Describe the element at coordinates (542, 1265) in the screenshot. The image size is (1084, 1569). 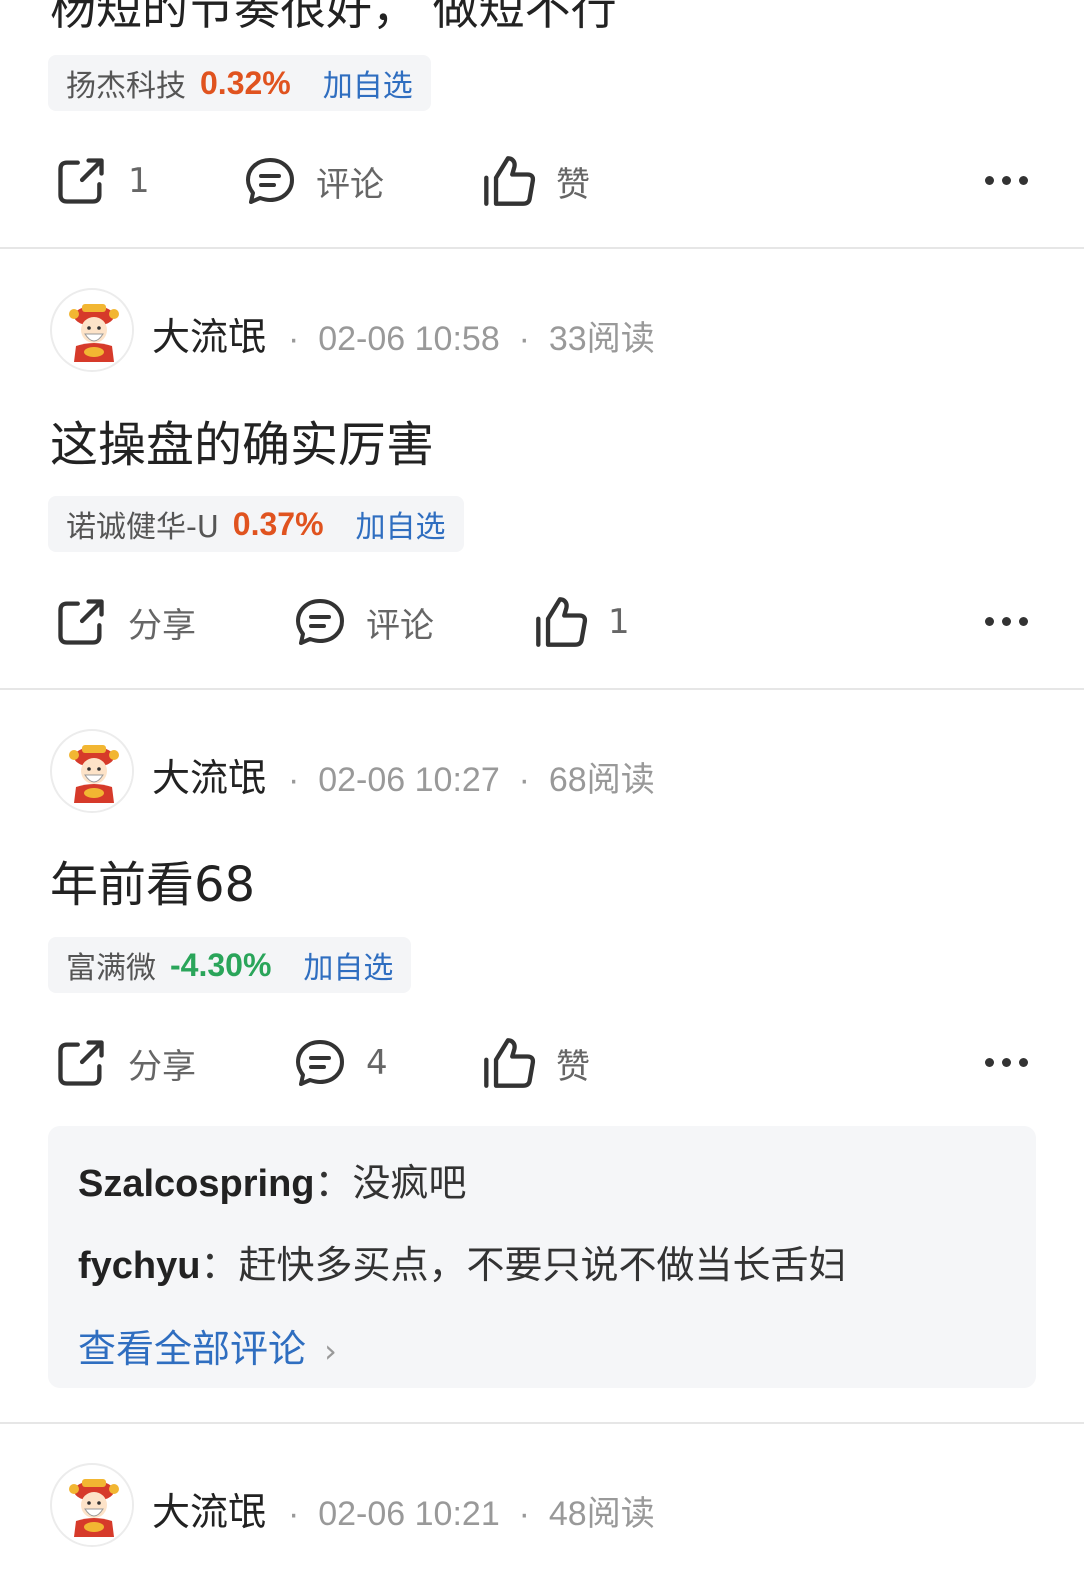
I see `comment-text: 赶快多买点，不要只说不做当长舌妇` at that location.